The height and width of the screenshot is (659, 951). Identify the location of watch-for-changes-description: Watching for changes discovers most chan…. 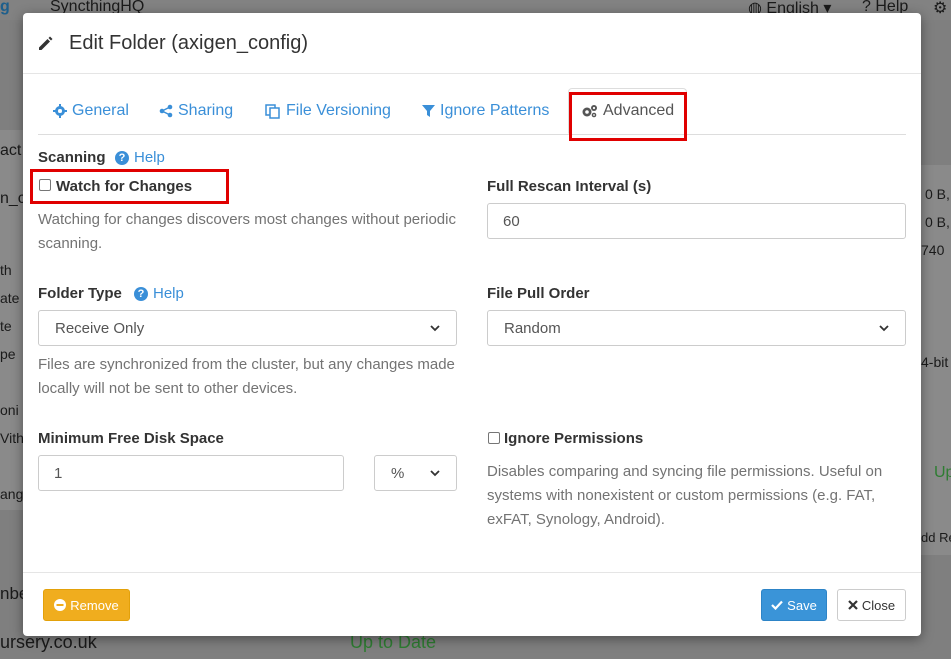
(247, 231).